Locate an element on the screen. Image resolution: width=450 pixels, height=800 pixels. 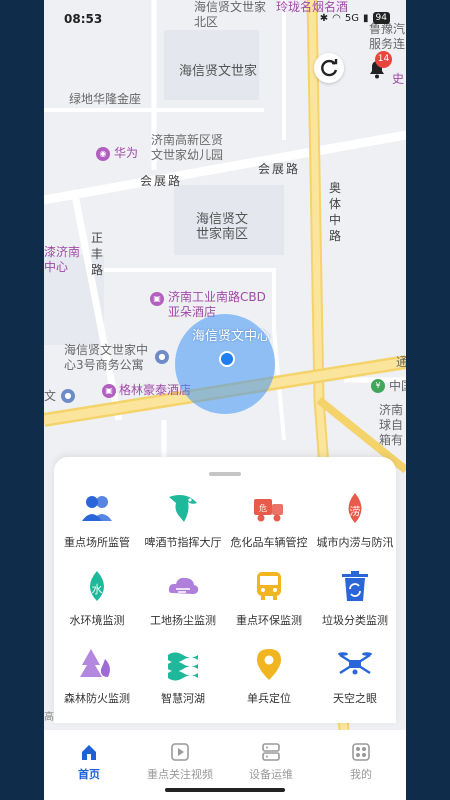
map-label-jinan-right: 济南 球自 箱有 is located at coordinates (391, 425).